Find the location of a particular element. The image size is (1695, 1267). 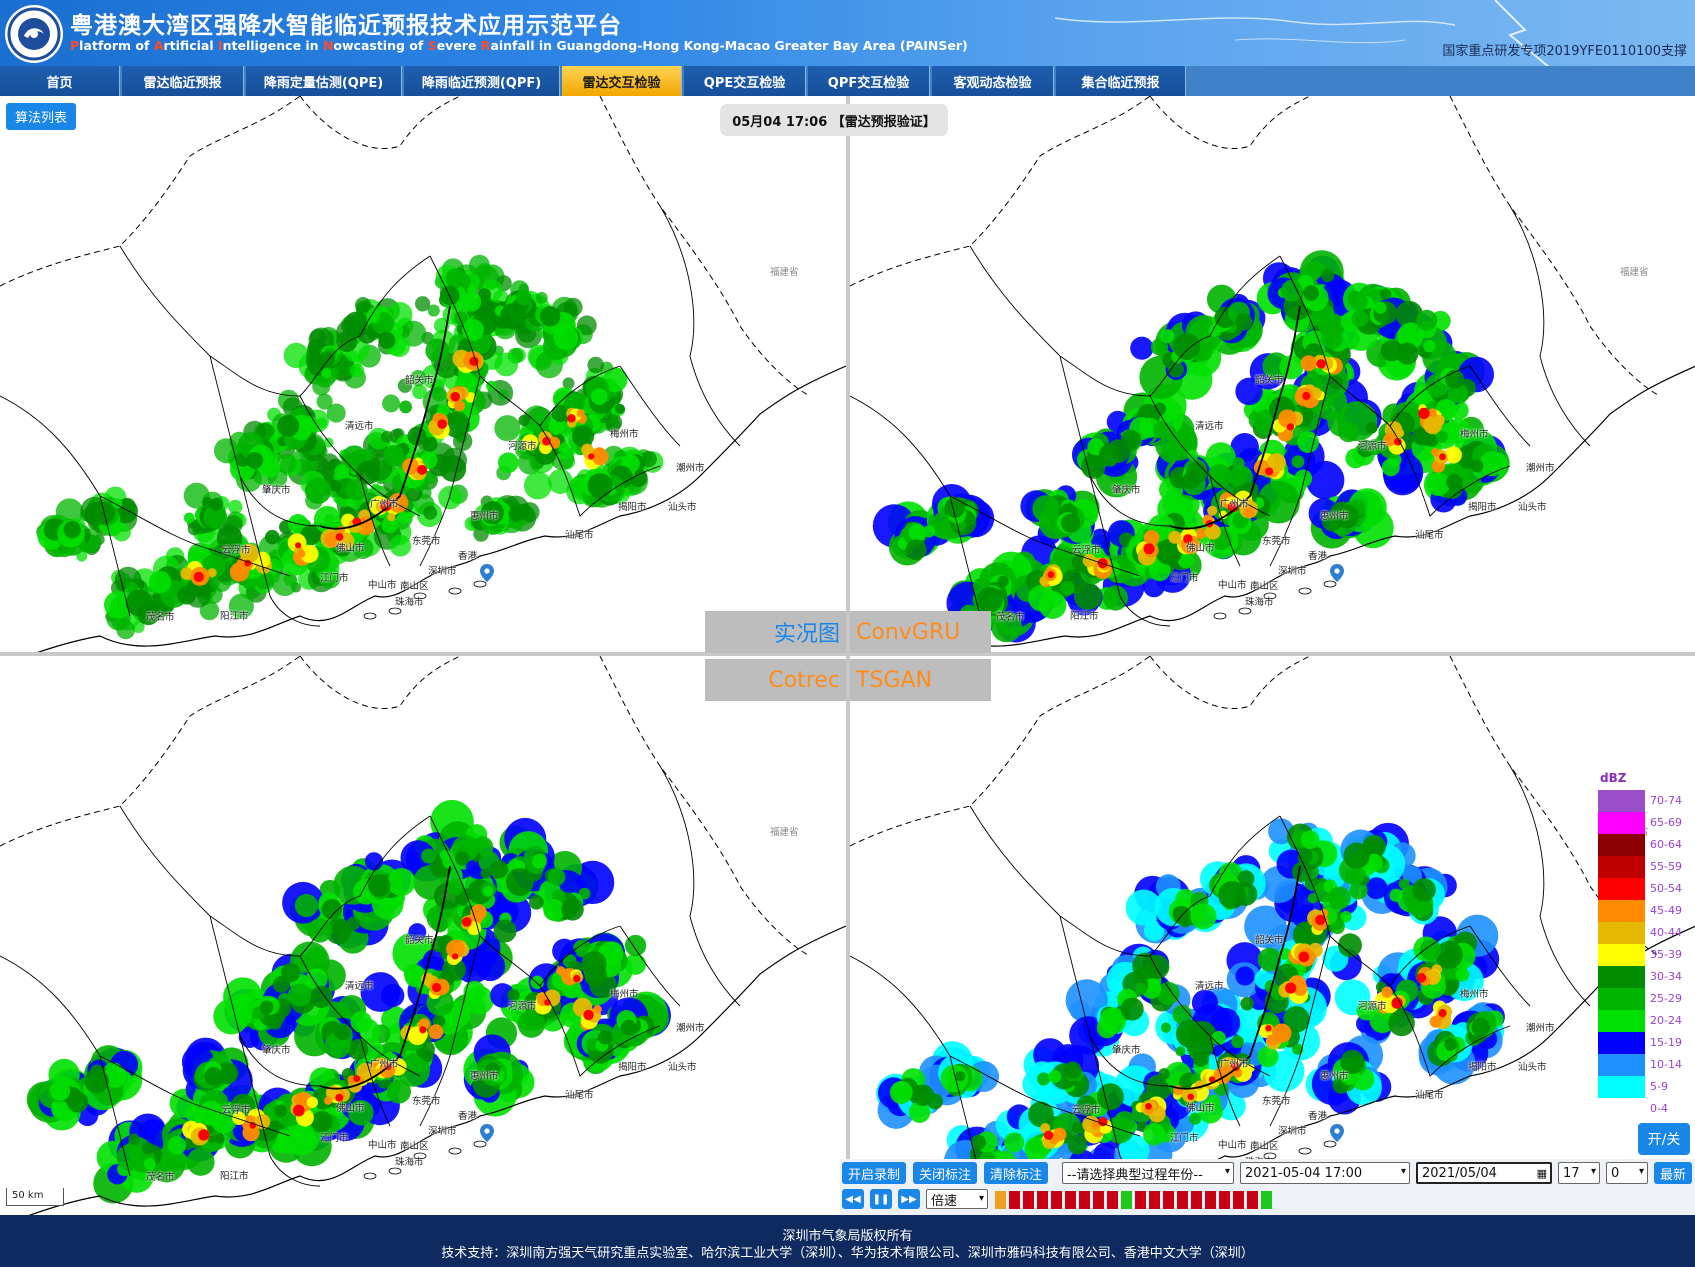

nav-item-7: 客观动态检验 is located at coordinates (993, 81).